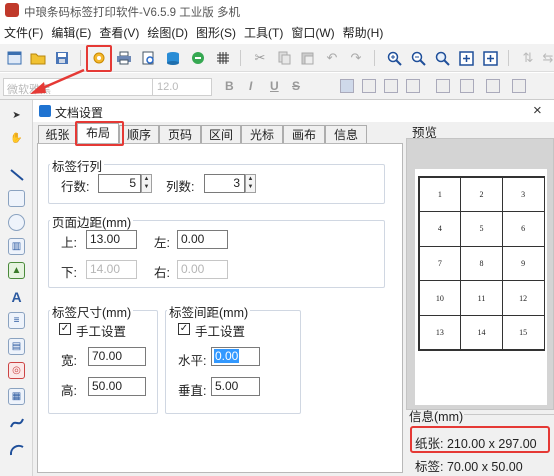 This screenshot has width=554, height=476. I want to click on dialog-icon, so click(45, 111).